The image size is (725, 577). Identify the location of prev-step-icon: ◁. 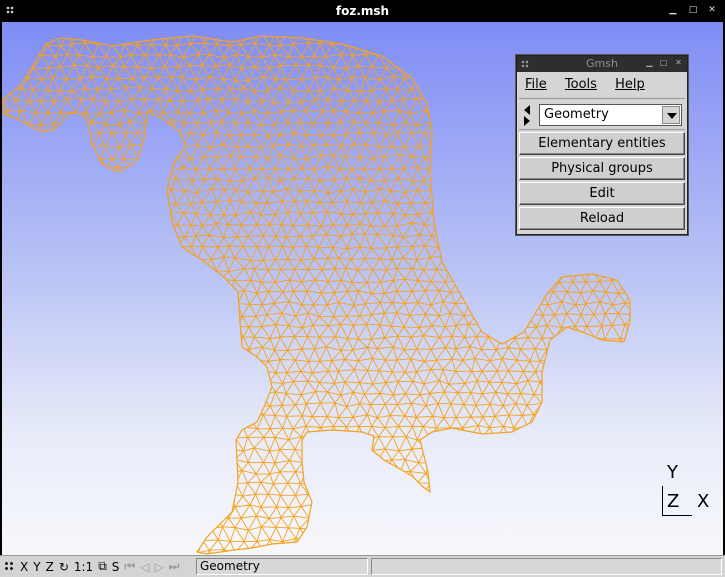
(144, 567).